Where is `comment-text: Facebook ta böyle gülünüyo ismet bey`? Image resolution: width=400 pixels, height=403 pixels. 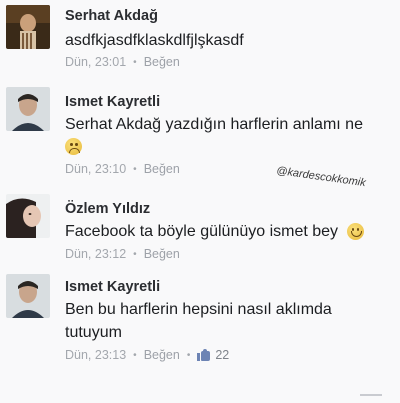
comment-text: Facebook ta böyle gülünüyo ismet bey is located at coordinates (214, 232).